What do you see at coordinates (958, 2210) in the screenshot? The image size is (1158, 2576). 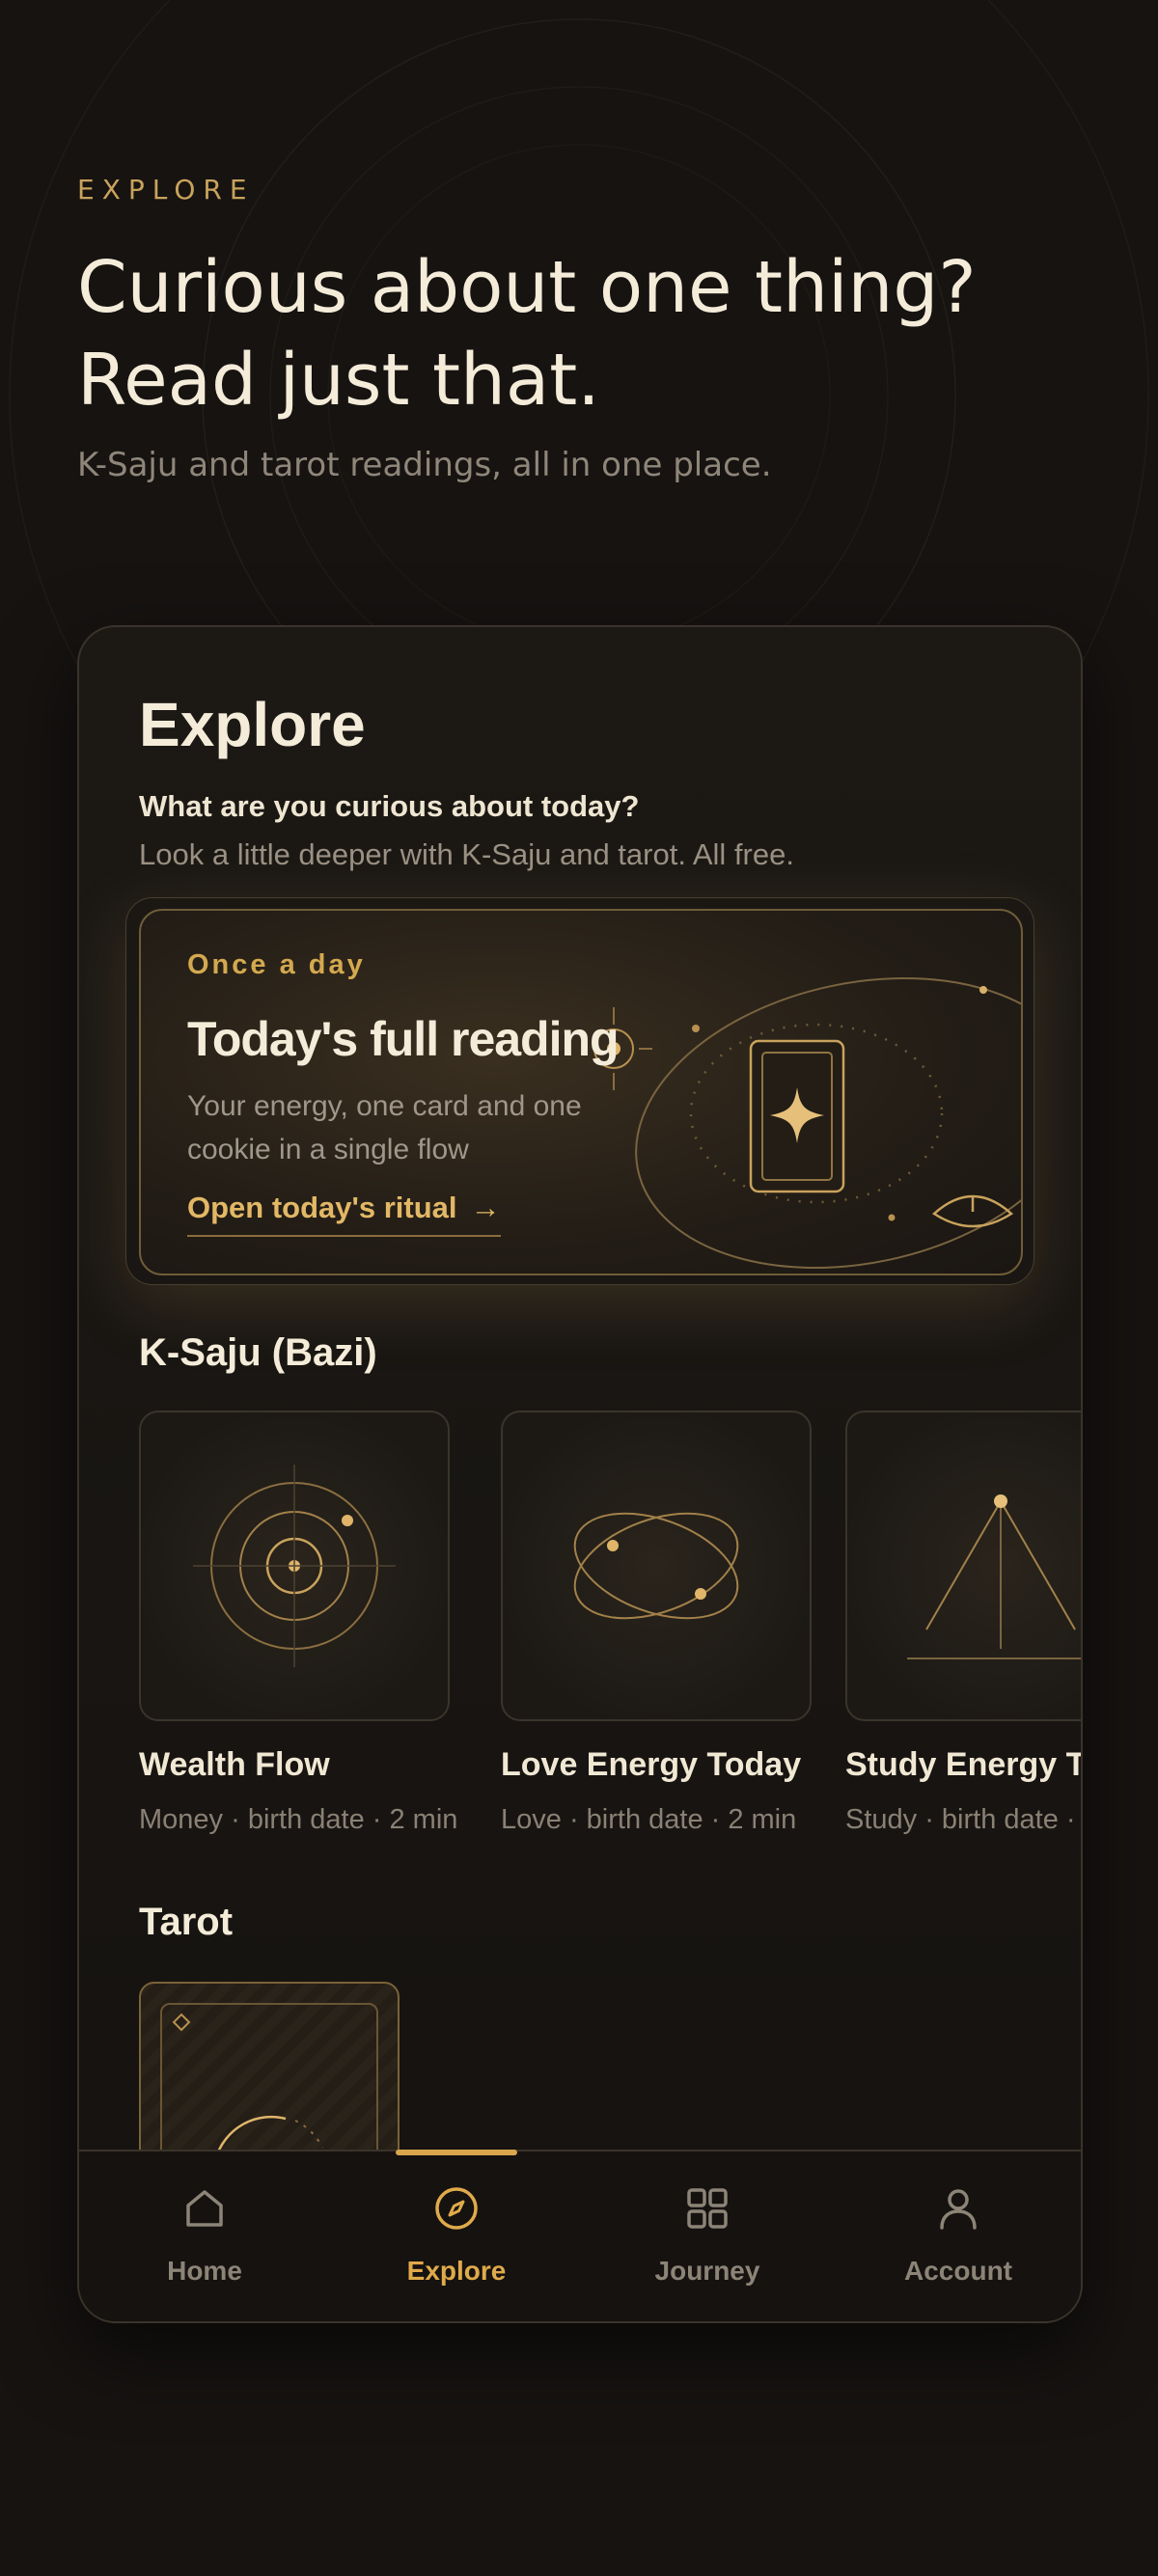 I see `user-icon` at bounding box center [958, 2210].